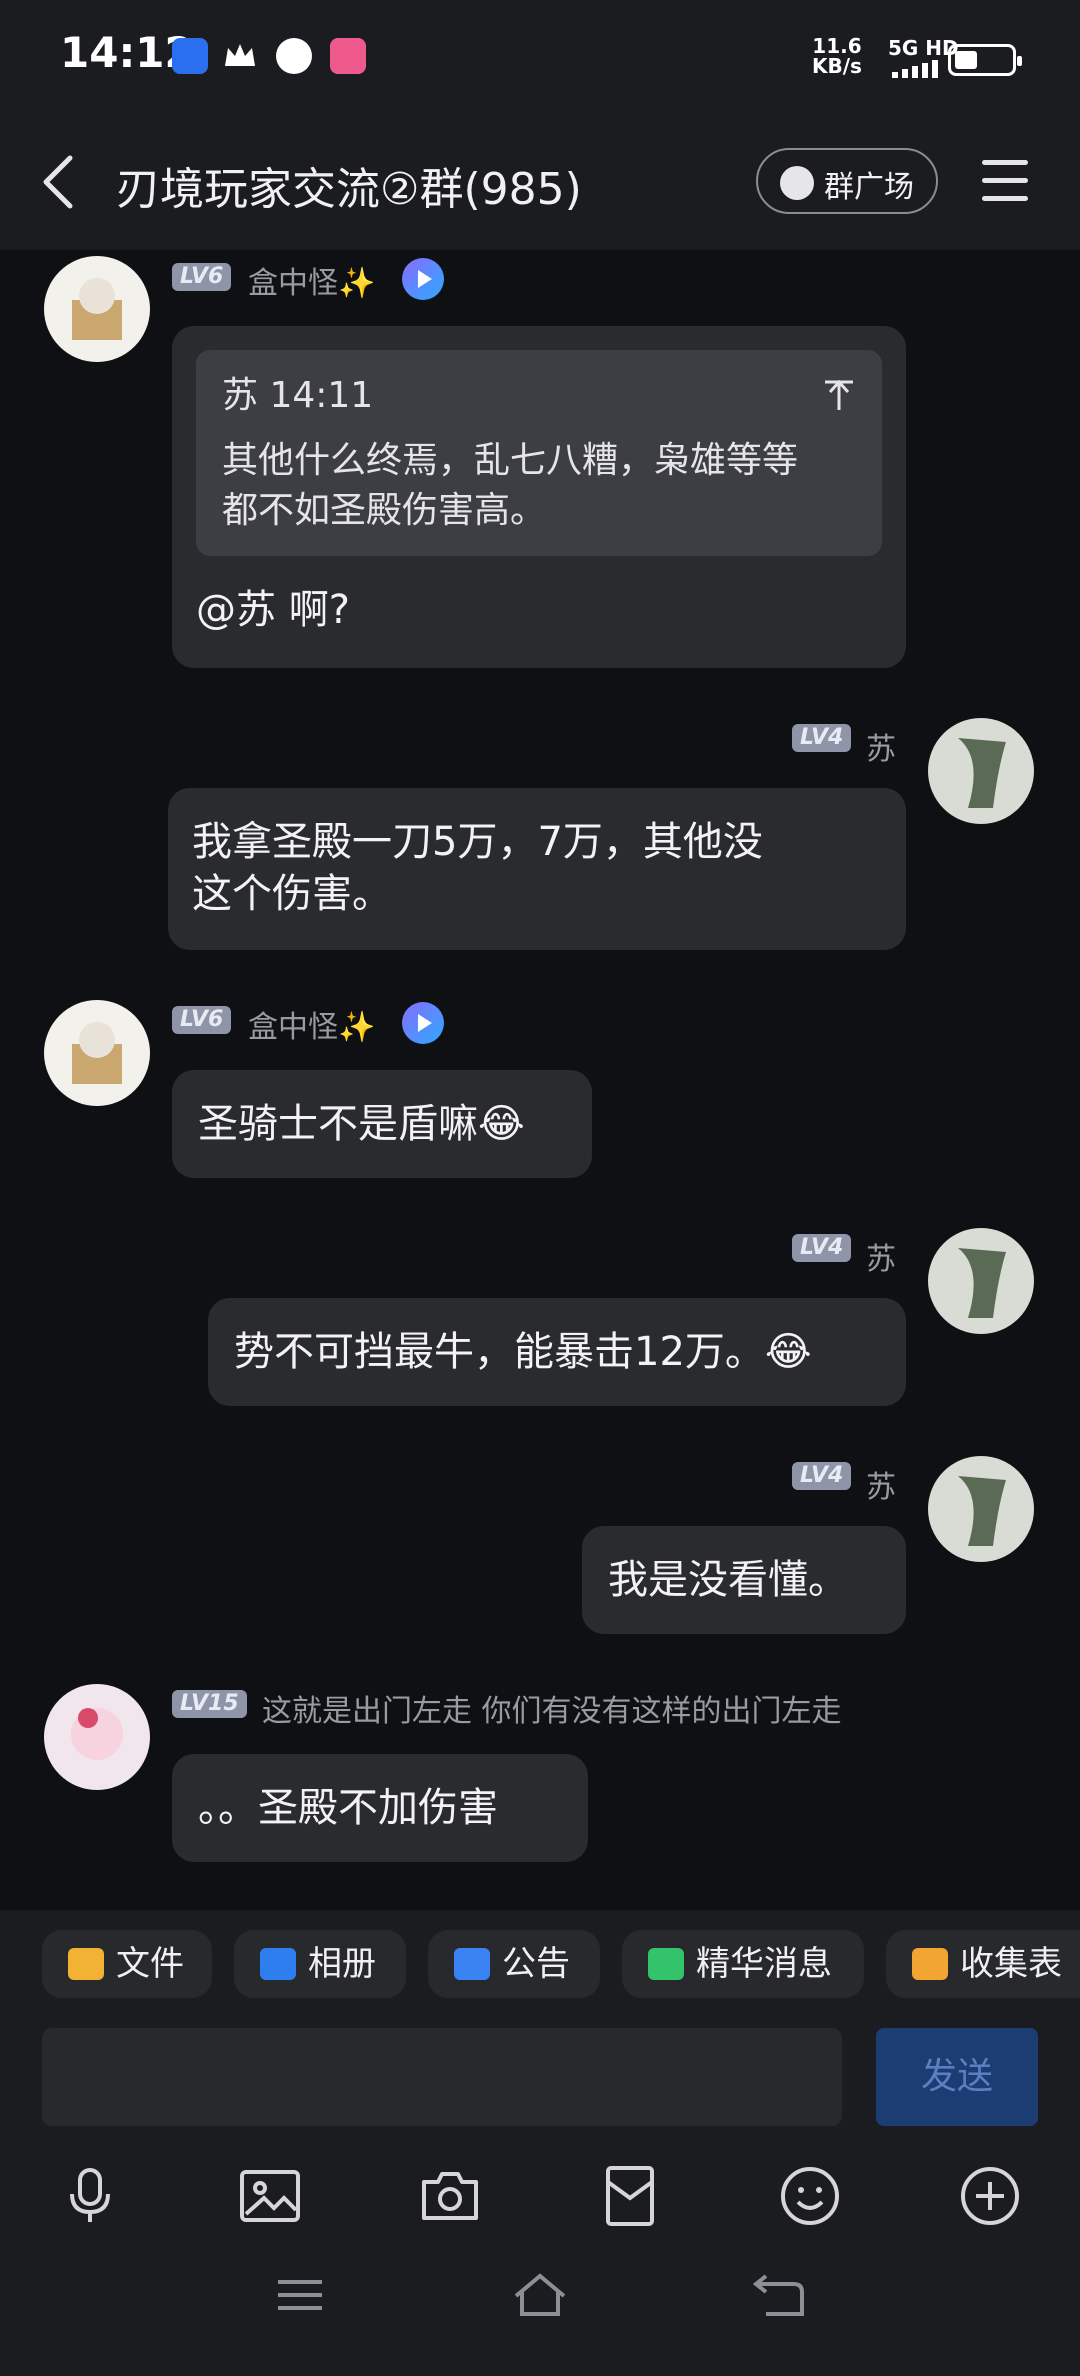 The width and height of the screenshot is (1080, 2376). Describe the element at coordinates (273, 610) in the screenshot. I see `message-text: @苏 啊?` at that location.